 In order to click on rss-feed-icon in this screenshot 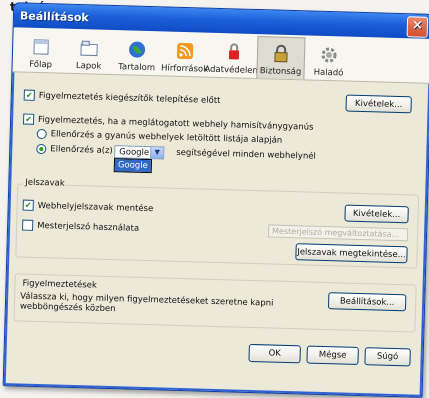, I will do `click(185, 51)`.